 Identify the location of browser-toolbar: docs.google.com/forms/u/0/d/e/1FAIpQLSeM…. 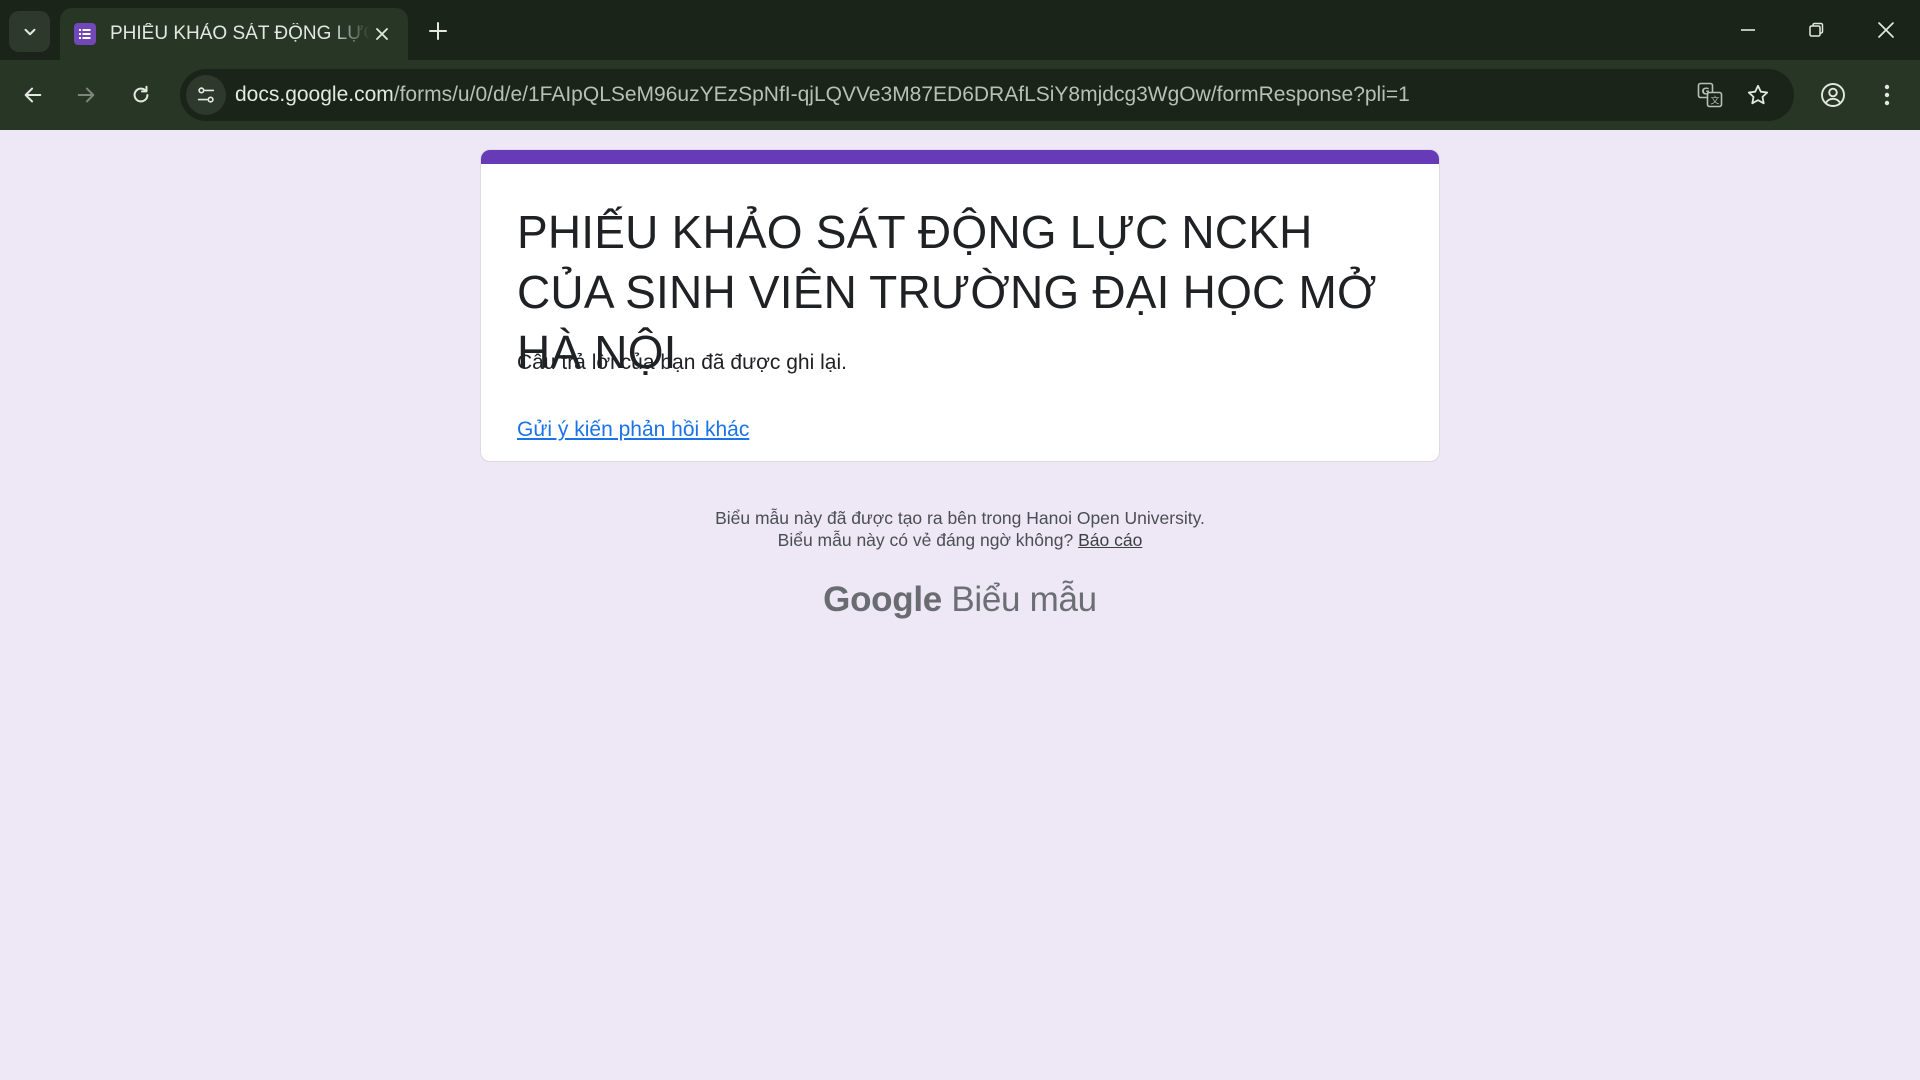
(960, 95).